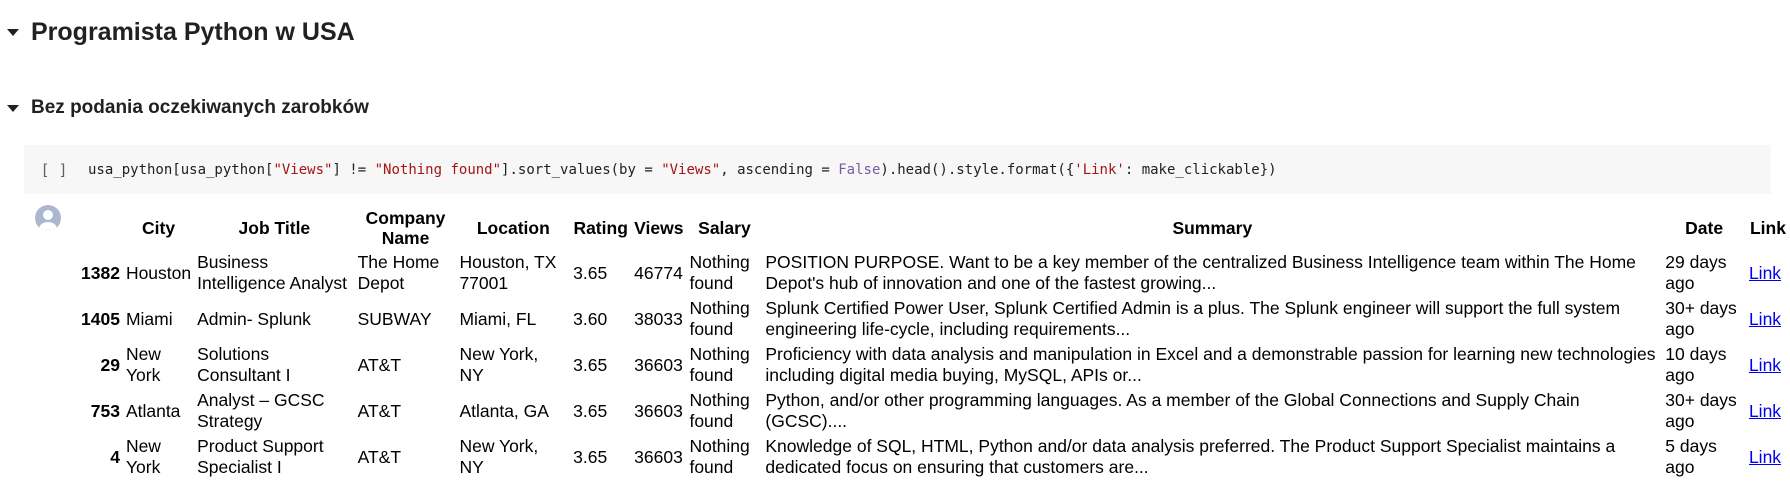 Image resolution: width=1790 pixels, height=496 pixels. Describe the element at coordinates (254, 318) in the screenshot. I see `cell-job-title: Admin- Splunk` at that location.